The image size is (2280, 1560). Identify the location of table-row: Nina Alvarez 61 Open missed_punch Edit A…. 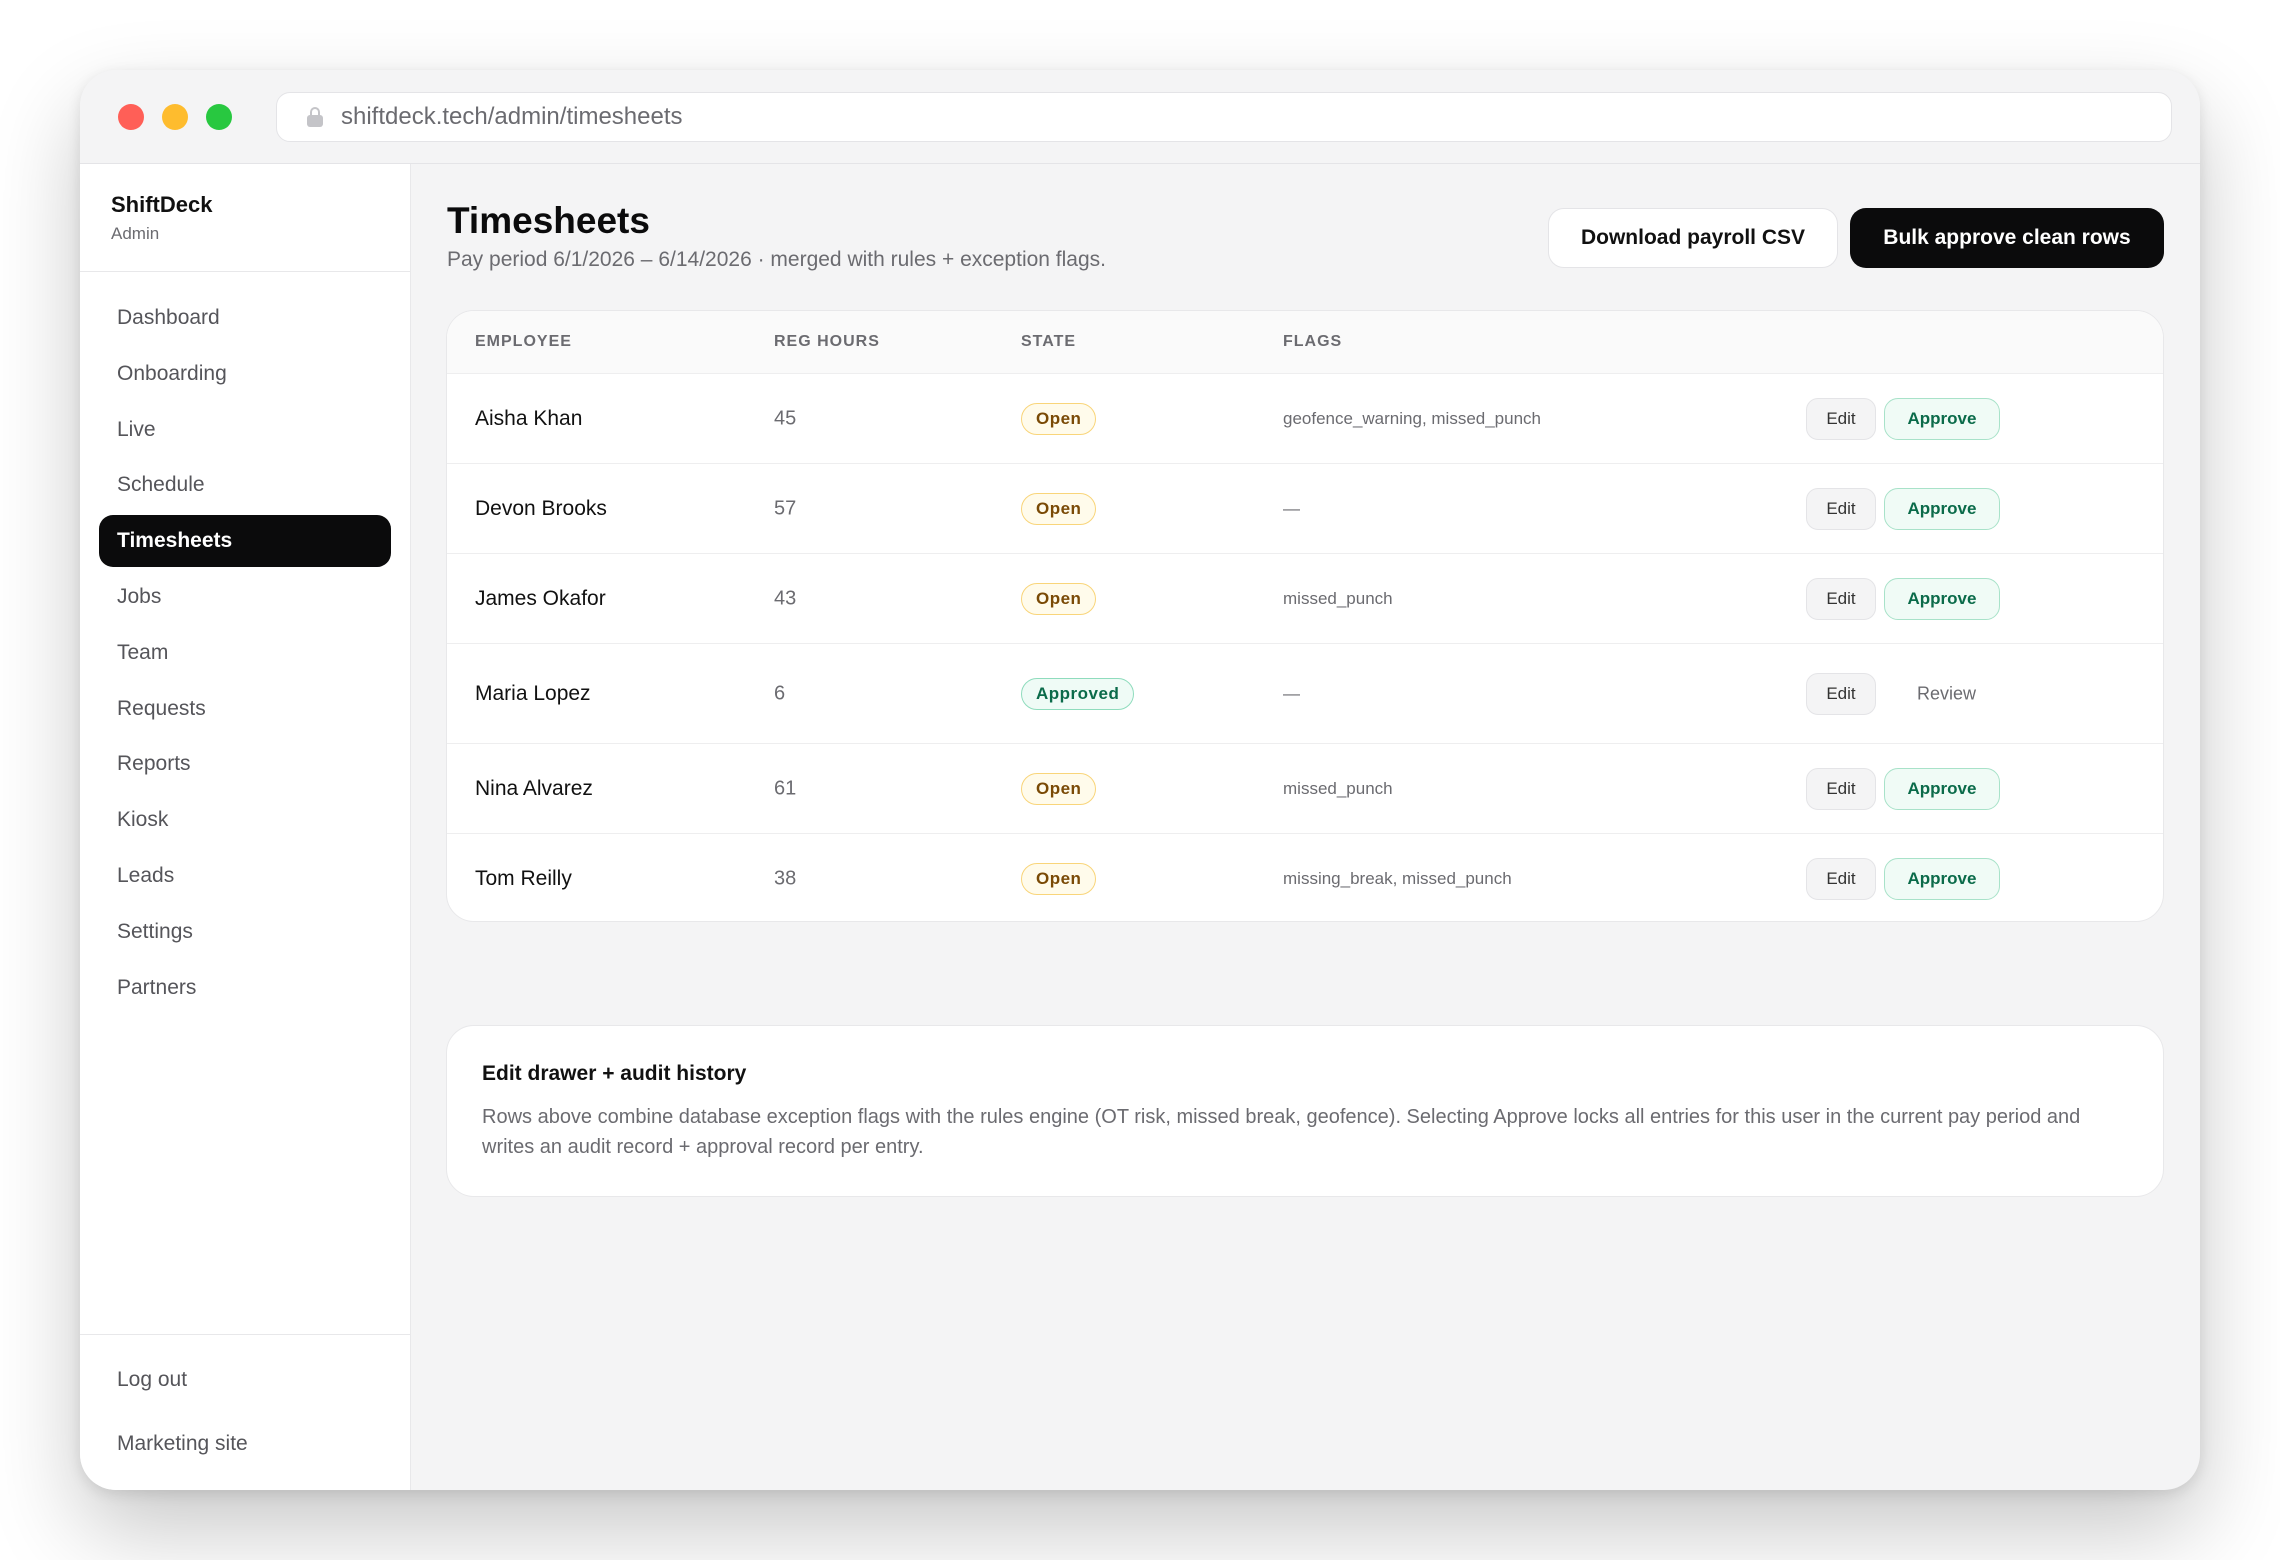
(1305, 788).